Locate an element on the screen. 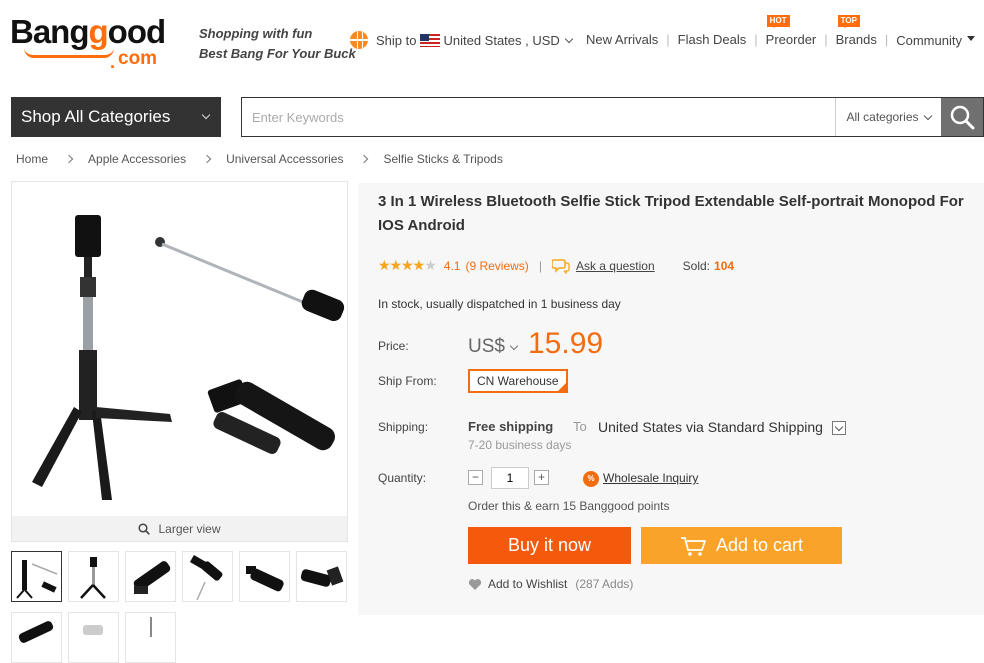  search-bar: All categories is located at coordinates (612, 117).